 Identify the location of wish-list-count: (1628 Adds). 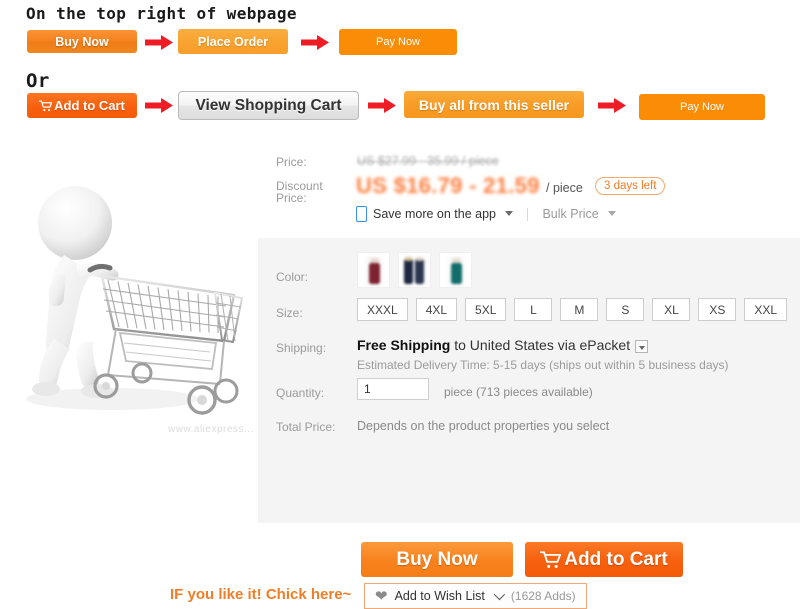
(543, 596).